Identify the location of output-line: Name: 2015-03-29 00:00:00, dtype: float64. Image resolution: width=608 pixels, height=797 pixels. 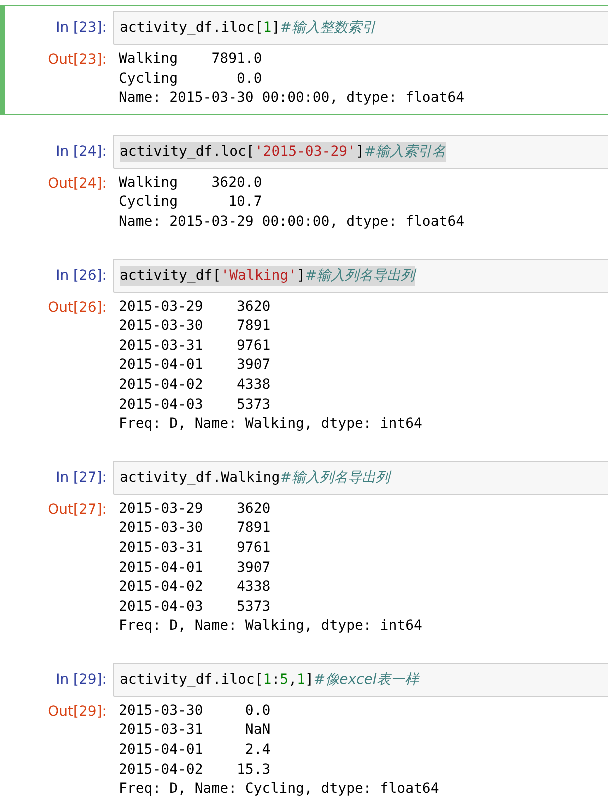
(292, 222).